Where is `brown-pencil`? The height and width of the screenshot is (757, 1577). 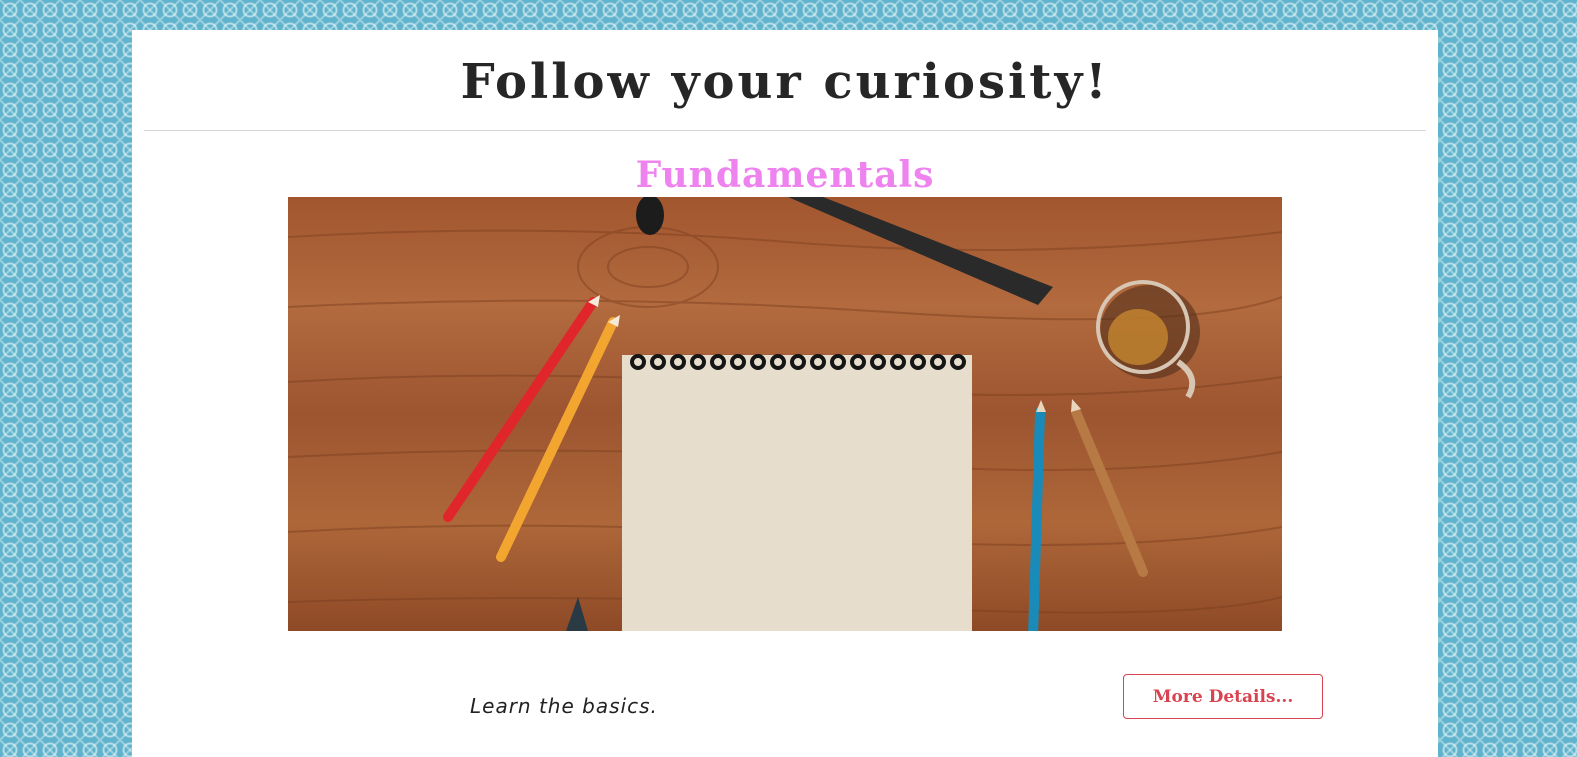
brown-pencil is located at coordinates (1109, 488).